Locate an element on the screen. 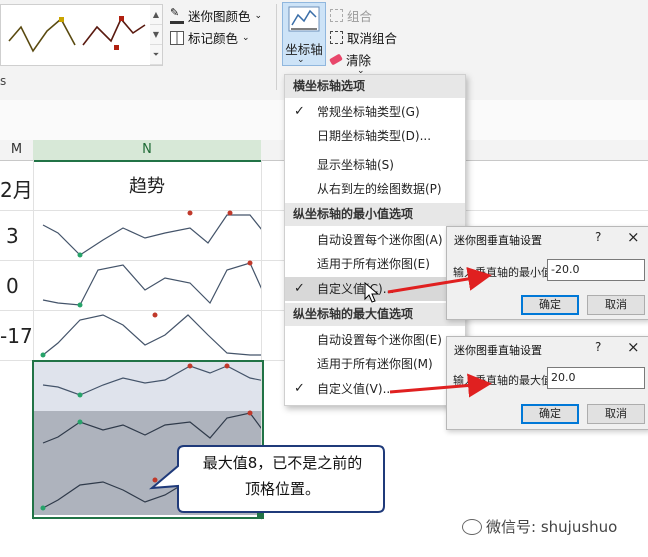 The image size is (648, 557). callout-line-2: 顶格位置。 is located at coordinates (282, 489).